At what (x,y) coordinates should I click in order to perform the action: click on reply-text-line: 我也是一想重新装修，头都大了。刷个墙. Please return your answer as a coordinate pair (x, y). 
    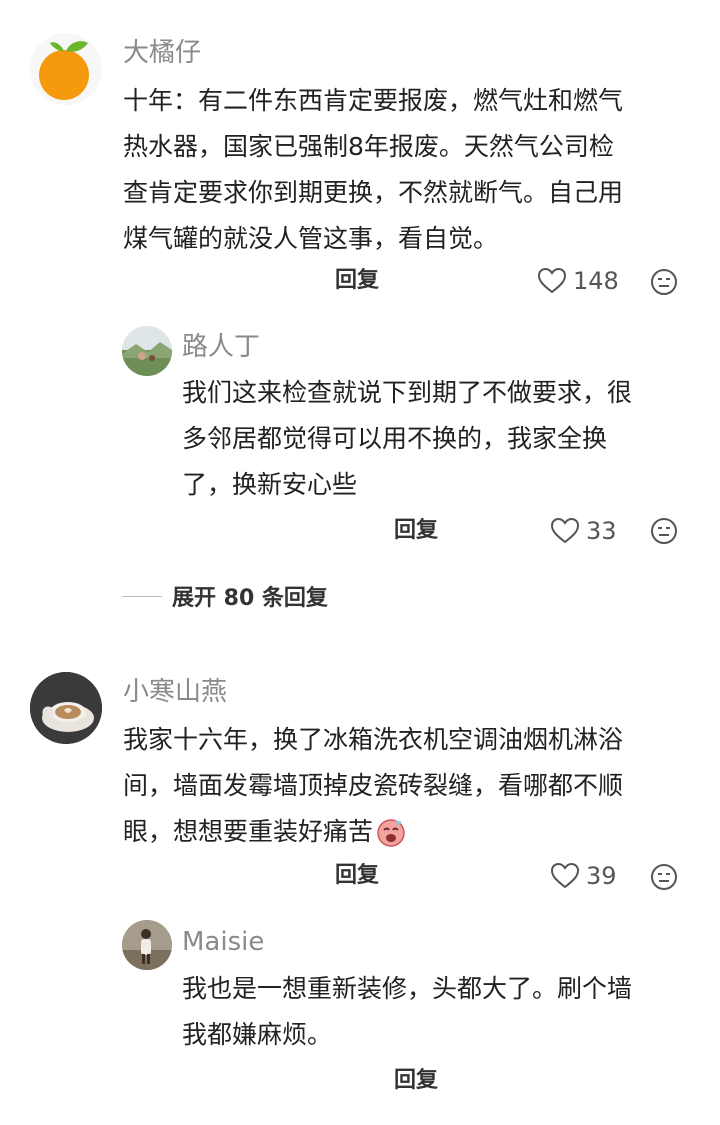
    Looking at the image, I should click on (407, 988).